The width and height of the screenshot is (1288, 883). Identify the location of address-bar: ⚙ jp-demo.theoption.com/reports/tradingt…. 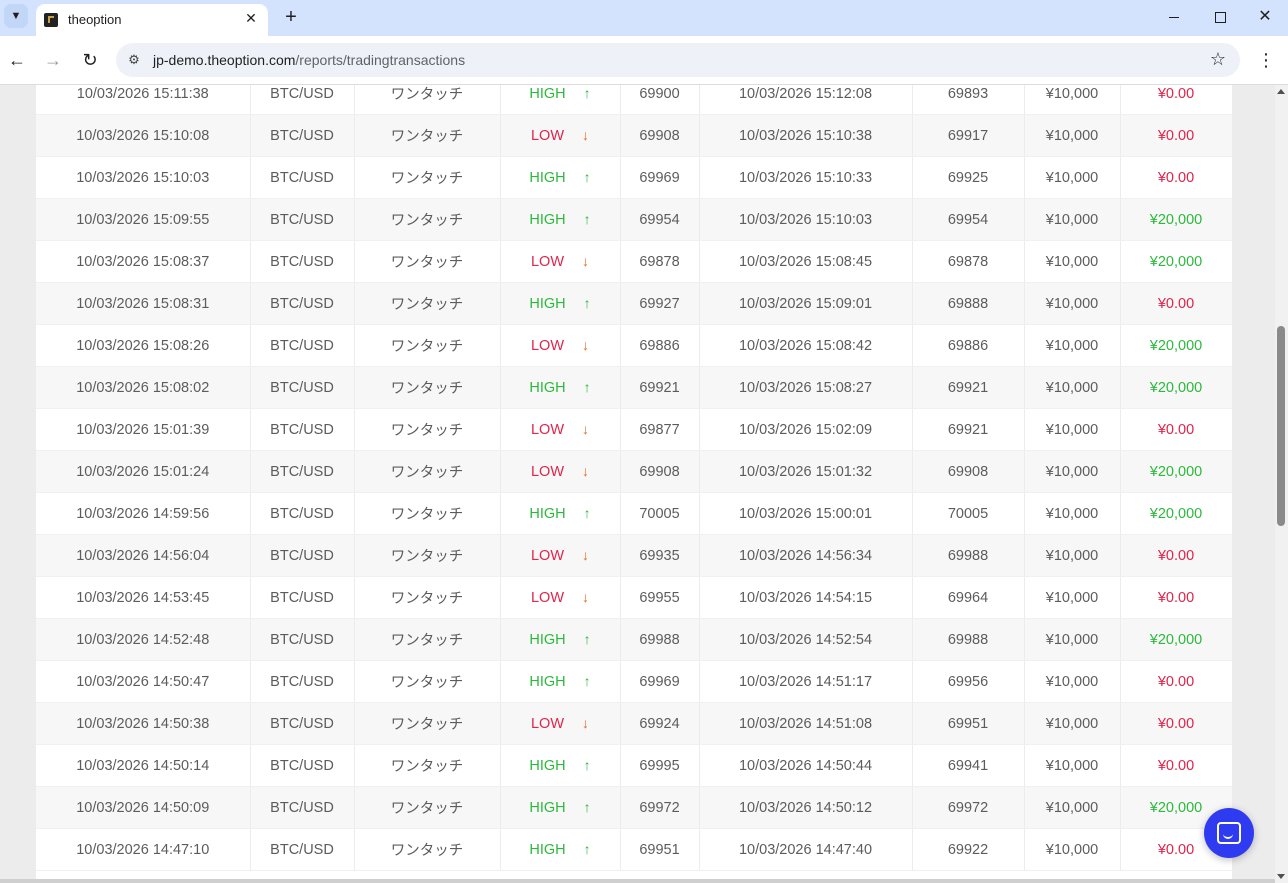
(678, 60).